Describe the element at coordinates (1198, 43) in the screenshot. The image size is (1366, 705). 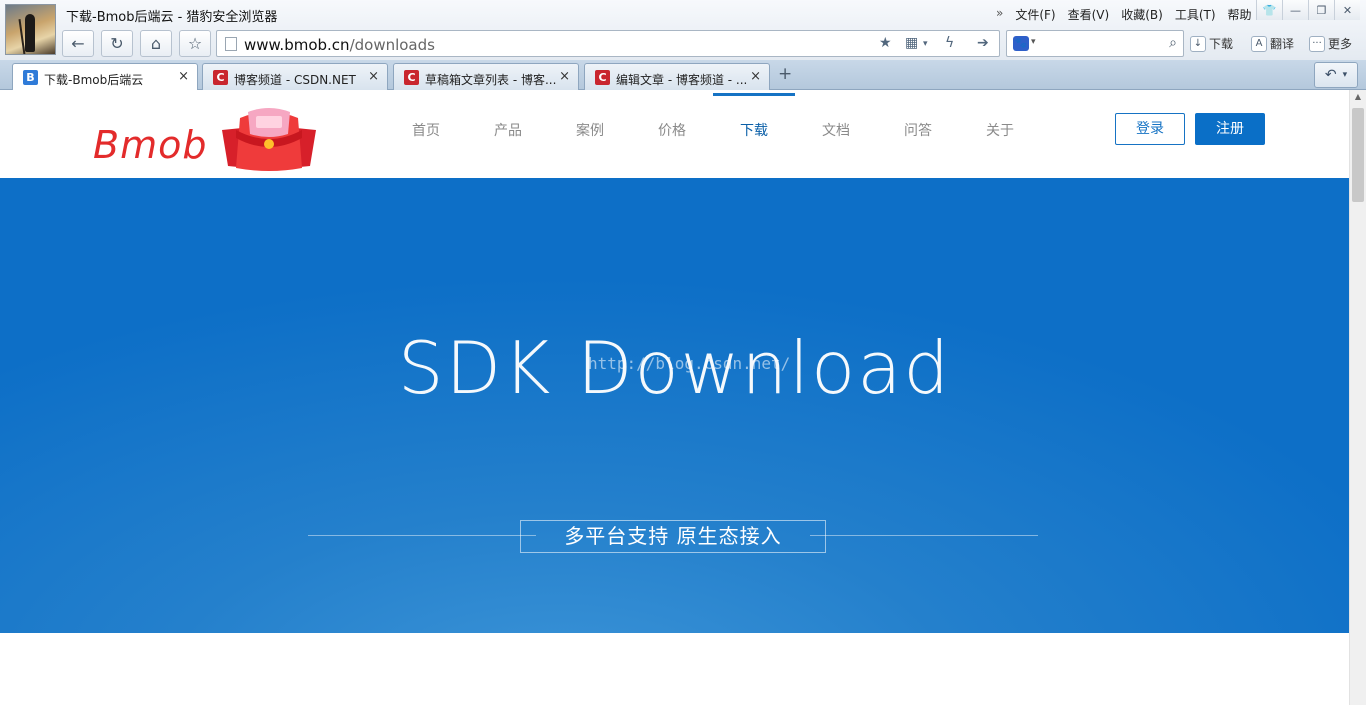
I see `download-icon: ↓` at that location.